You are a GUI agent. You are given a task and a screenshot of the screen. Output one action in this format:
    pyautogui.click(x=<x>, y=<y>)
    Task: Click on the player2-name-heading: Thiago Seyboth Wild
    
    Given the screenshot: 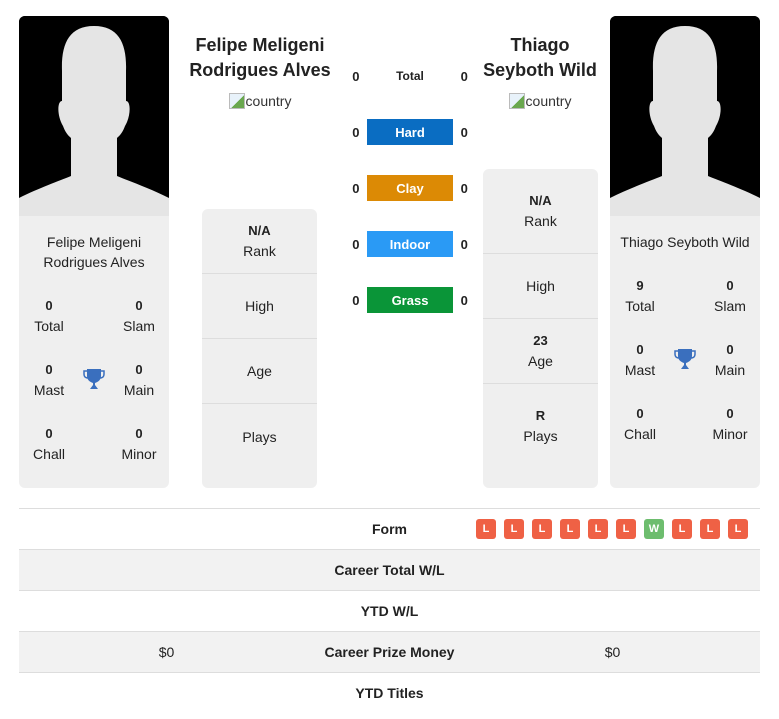 What is the action you would take?
    pyautogui.click(x=540, y=58)
    